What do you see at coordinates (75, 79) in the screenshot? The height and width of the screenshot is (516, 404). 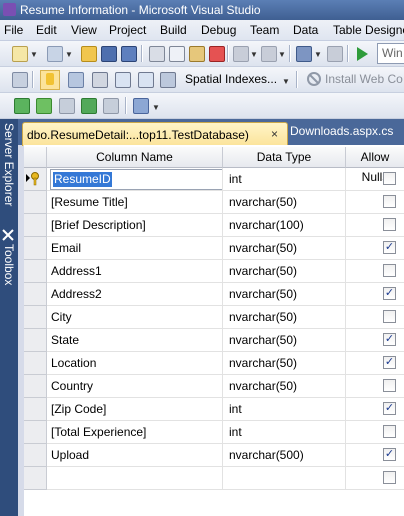 I see `relationships-icon` at bounding box center [75, 79].